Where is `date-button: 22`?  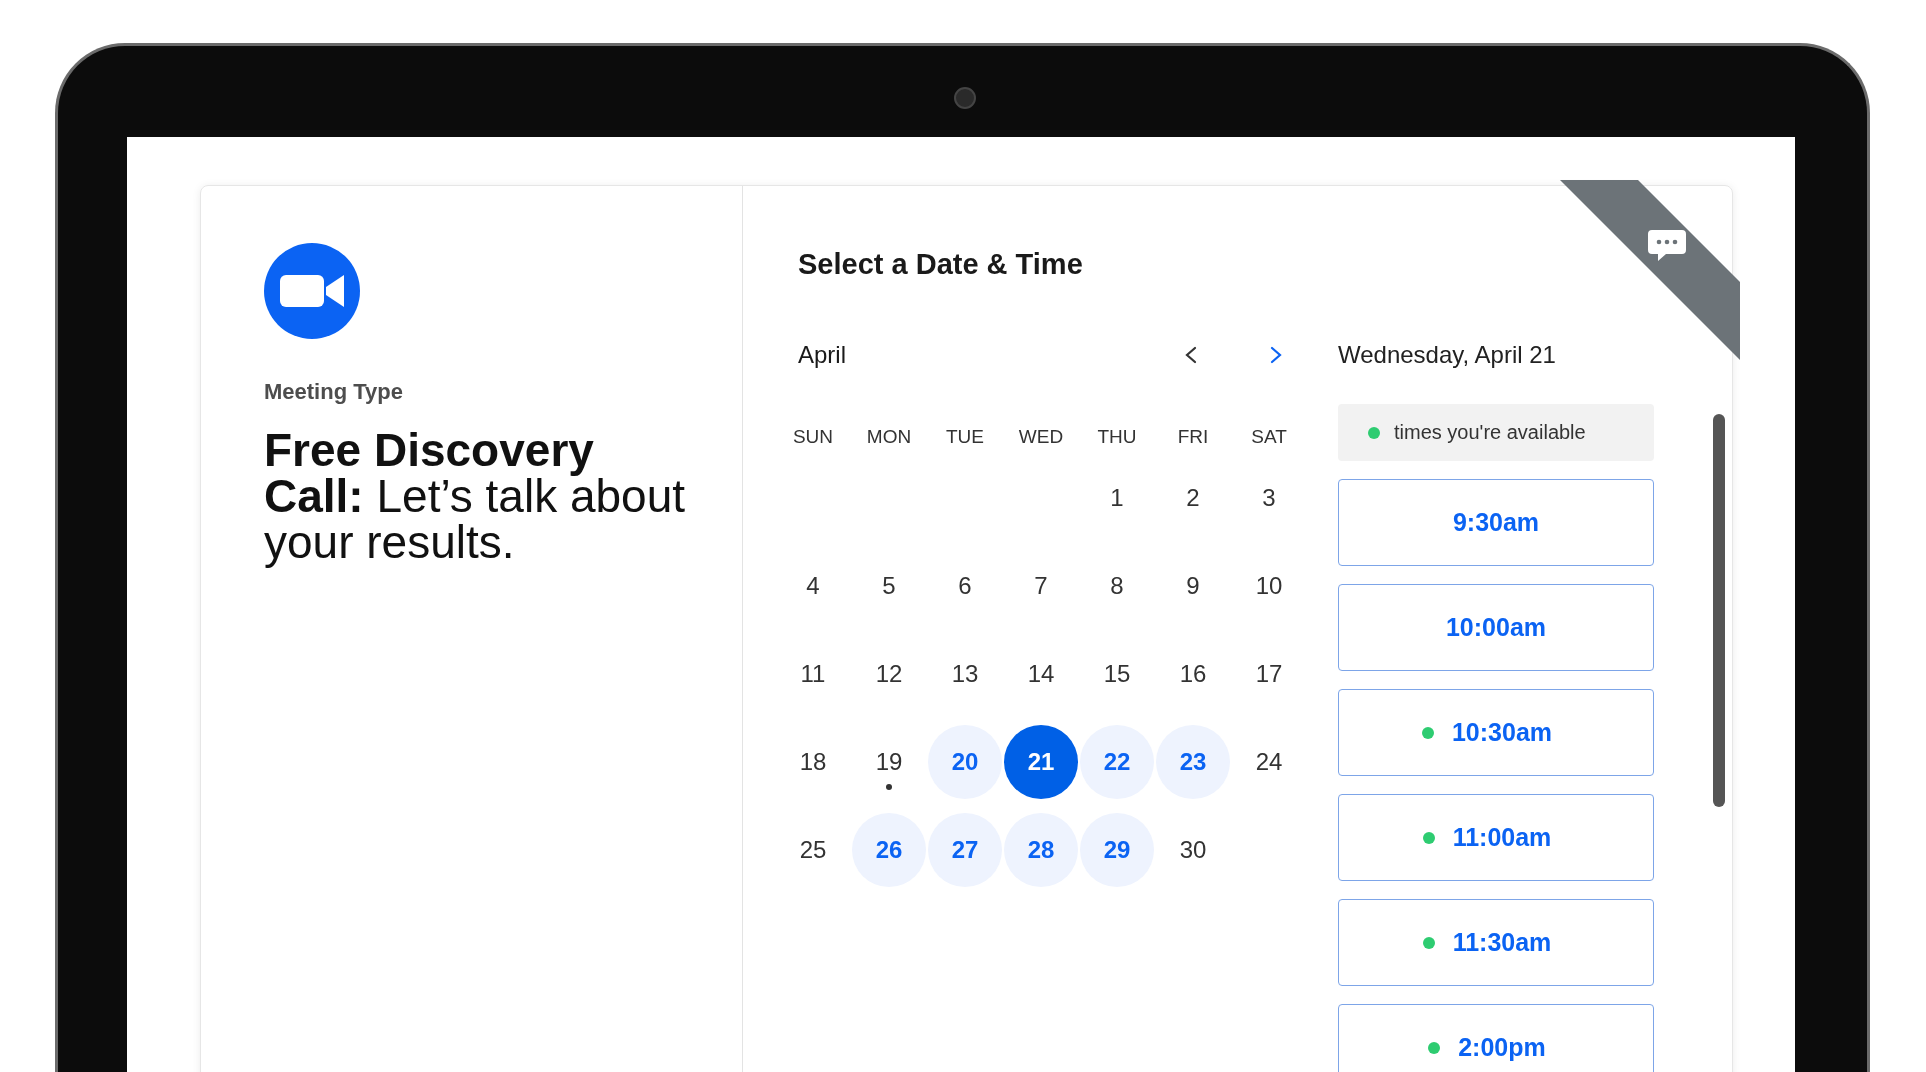 date-button: 22 is located at coordinates (1117, 762).